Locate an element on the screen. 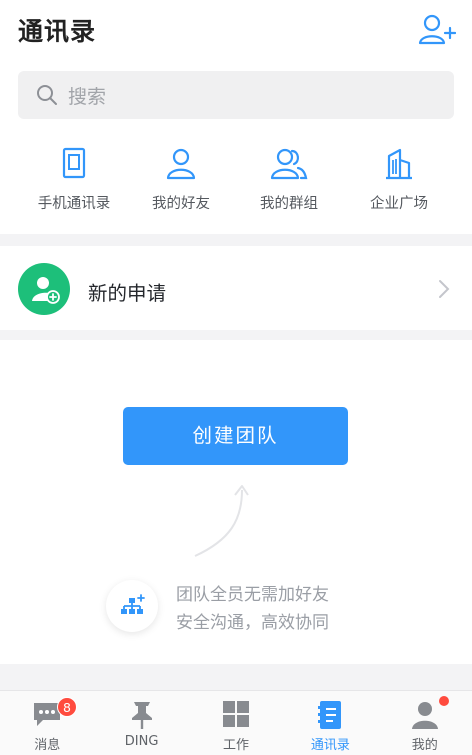 This screenshot has height=755, width=472. notification-dot is located at coordinates (443, 701).